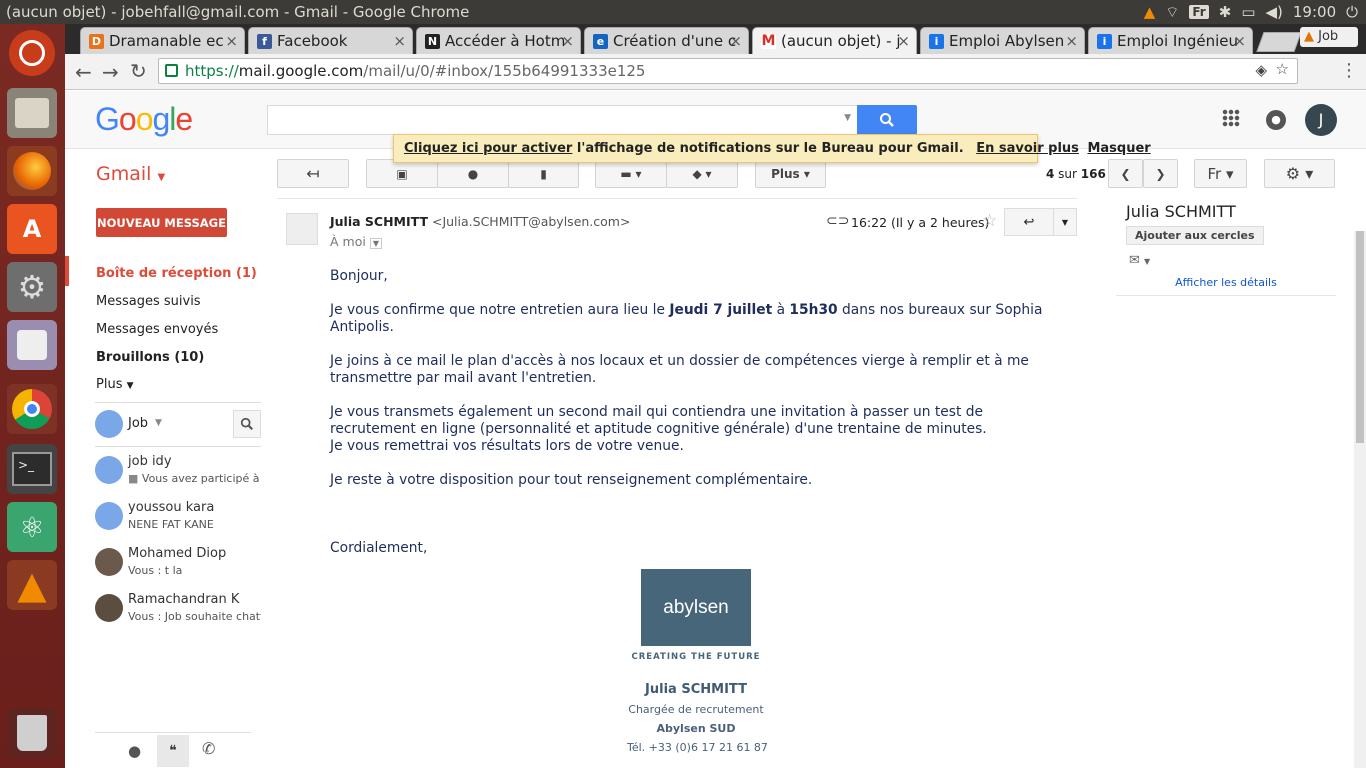  I want to click on chat-contact: job idy■ Vous avez participé à un, so click(180, 474).